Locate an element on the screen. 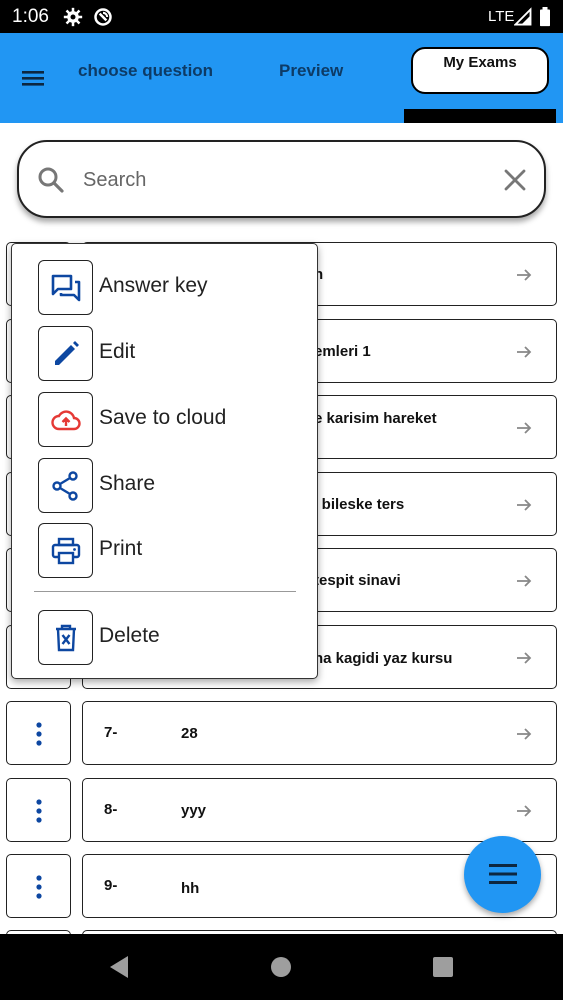 The image size is (563, 1000). menu-divider is located at coordinates (165, 591).